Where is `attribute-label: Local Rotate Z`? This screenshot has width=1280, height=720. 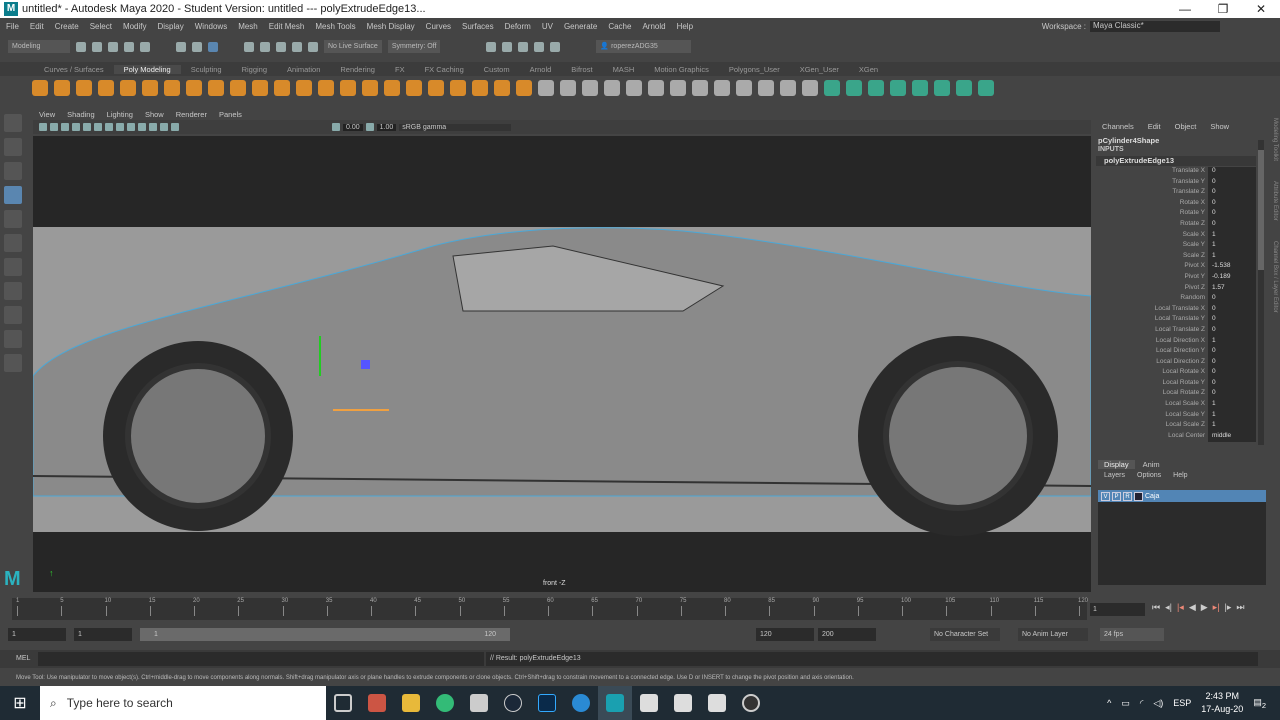
attribute-label: Local Rotate Z is located at coordinates (1151, 394).